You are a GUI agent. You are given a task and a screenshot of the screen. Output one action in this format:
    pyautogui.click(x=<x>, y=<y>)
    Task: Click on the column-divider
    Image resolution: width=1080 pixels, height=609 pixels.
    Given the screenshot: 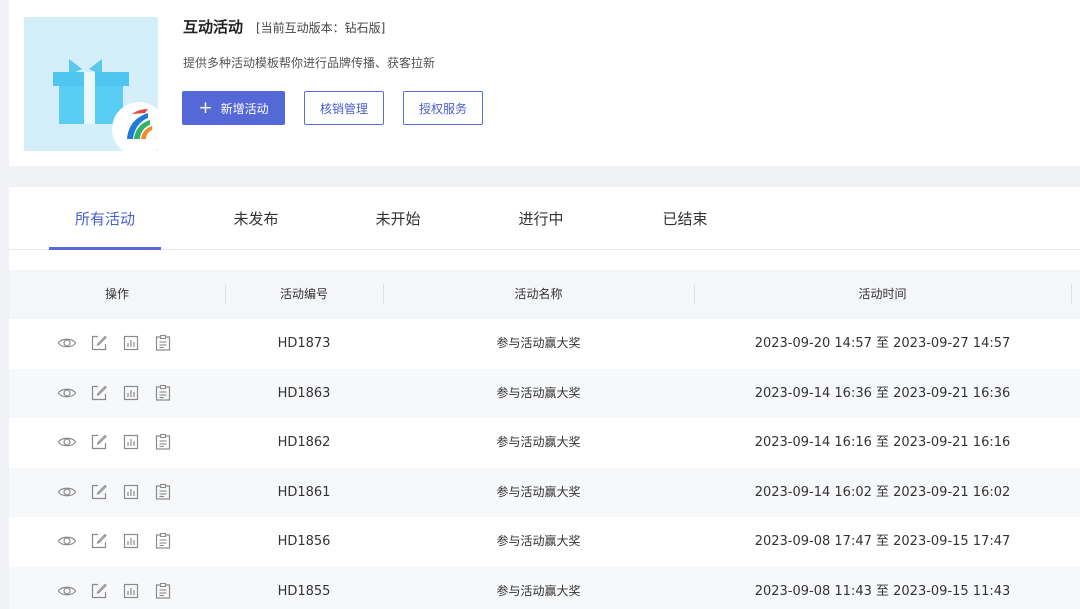 What is the action you would take?
    pyautogui.click(x=1071, y=294)
    